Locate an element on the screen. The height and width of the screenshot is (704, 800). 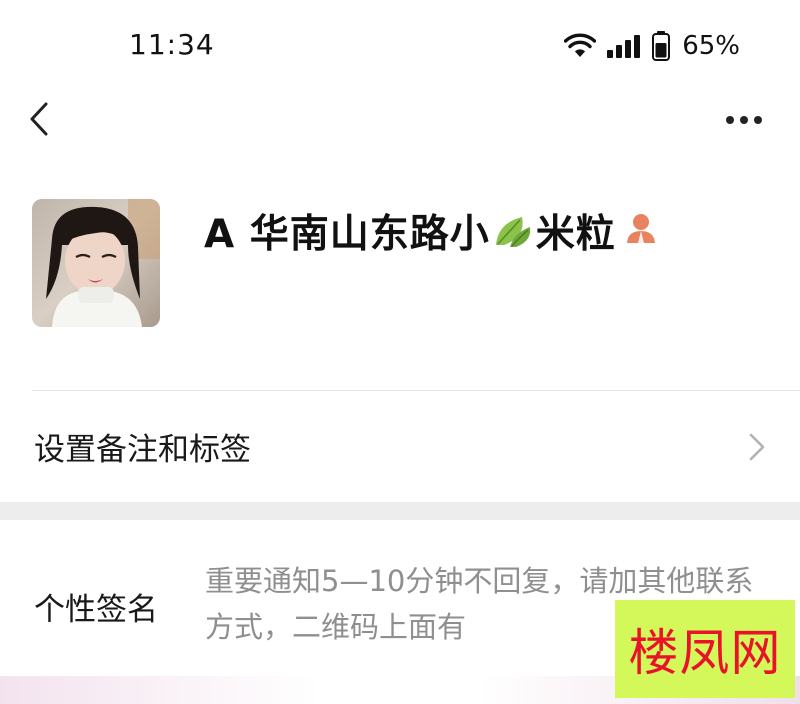
avatar-photo is located at coordinates (96, 263).